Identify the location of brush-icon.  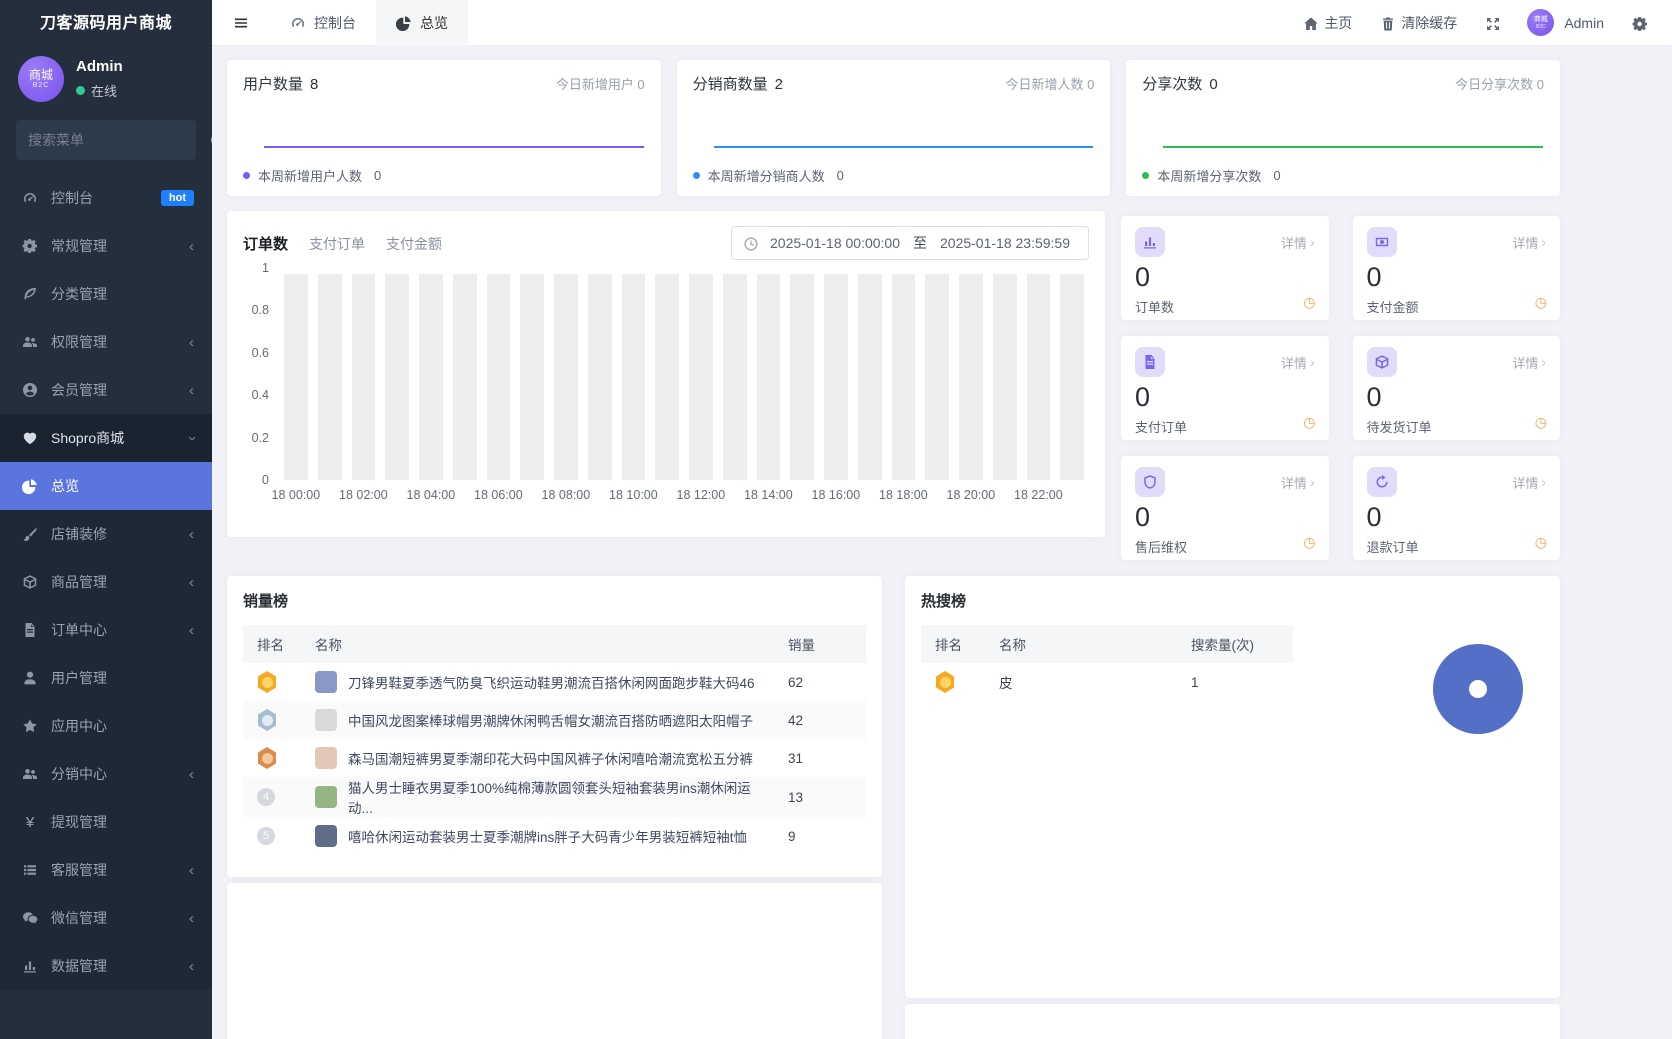
(30, 534).